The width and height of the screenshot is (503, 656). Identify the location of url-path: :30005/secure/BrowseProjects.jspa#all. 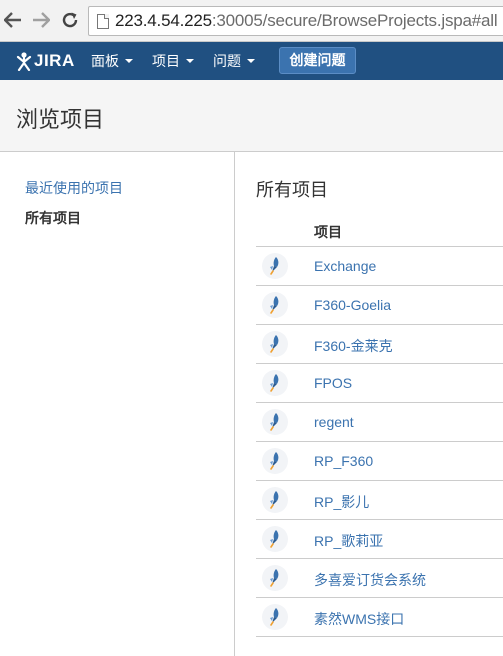
(354, 20).